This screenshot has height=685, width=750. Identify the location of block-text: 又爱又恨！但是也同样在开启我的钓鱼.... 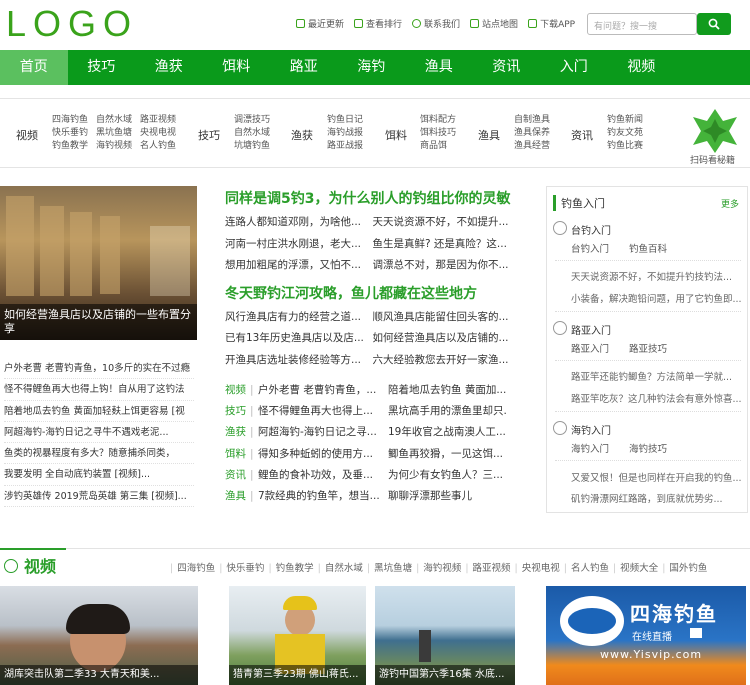
(657, 477).